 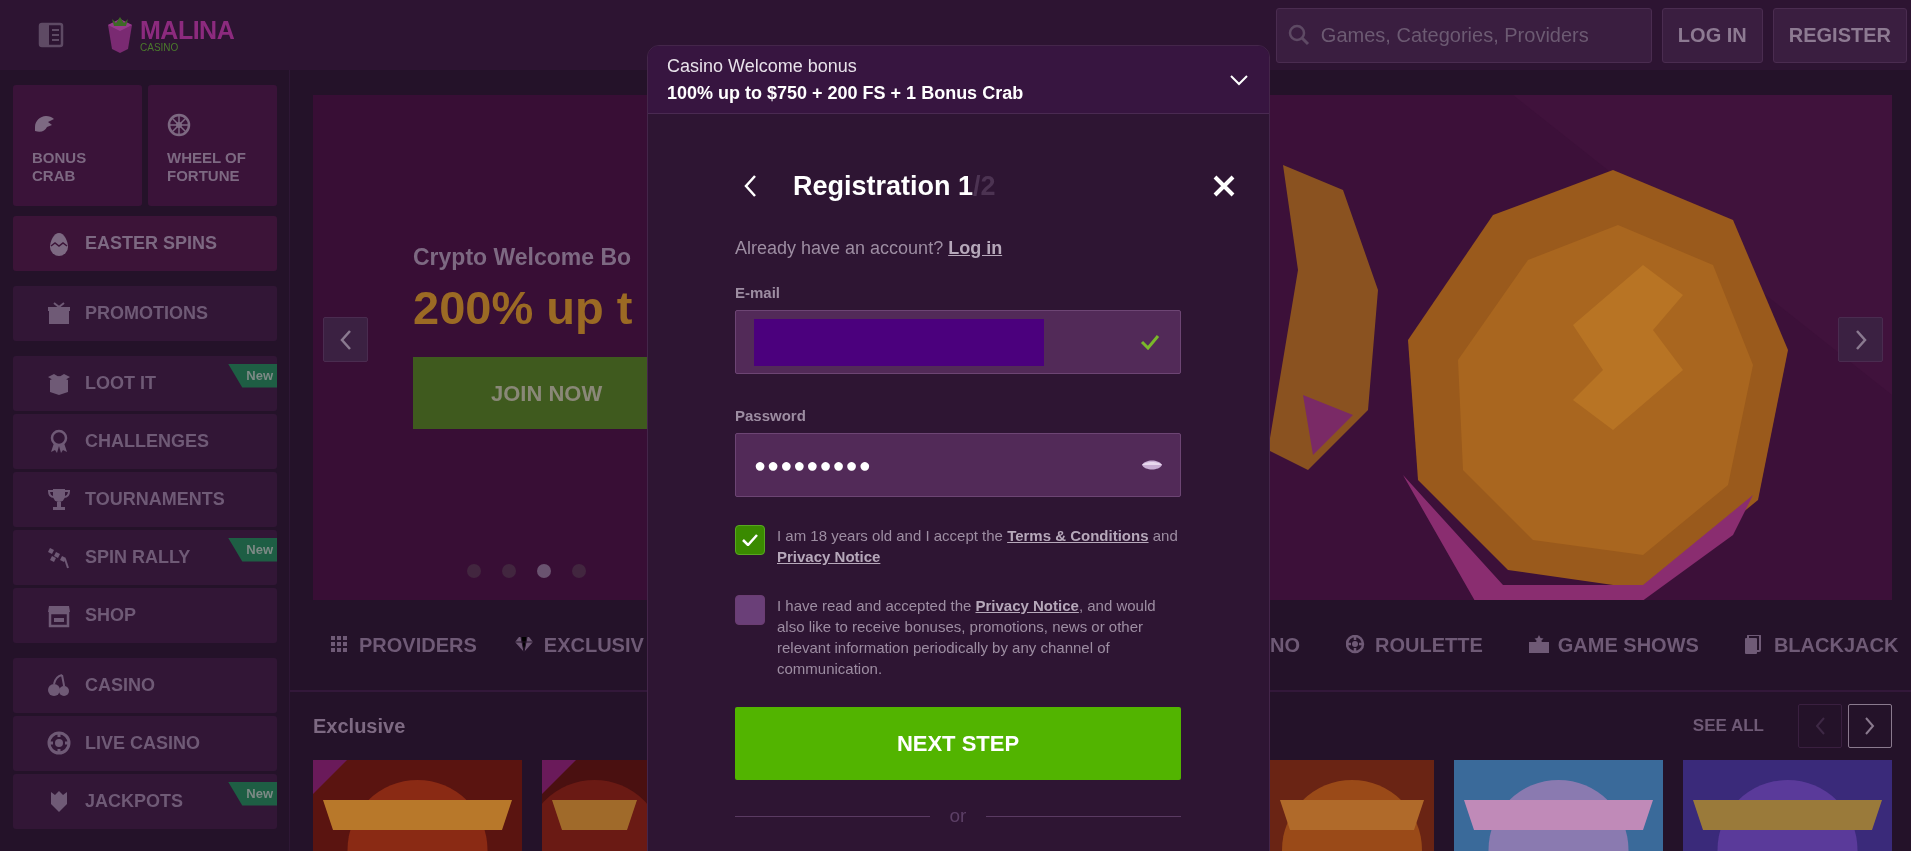 What do you see at coordinates (523, 257) in the screenshot?
I see `banner-subtitle: Crypto Welcome Bo` at bounding box center [523, 257].